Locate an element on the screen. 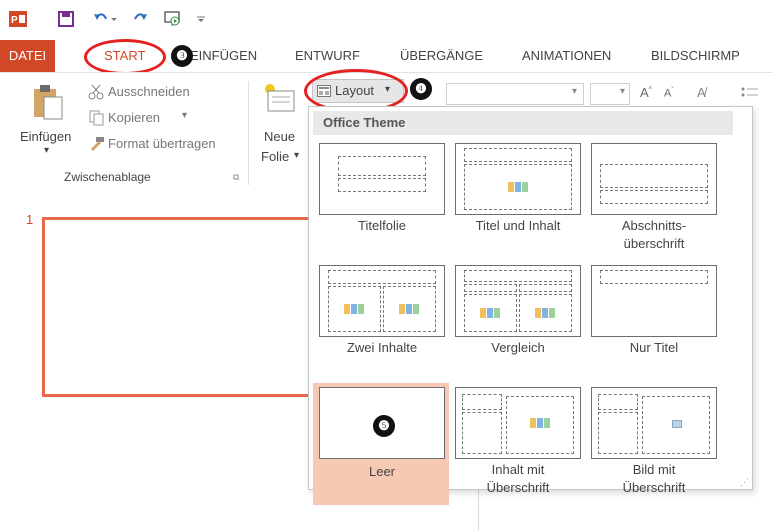  format-painter-button: Format übertragen is located at coordinates (162, 143).